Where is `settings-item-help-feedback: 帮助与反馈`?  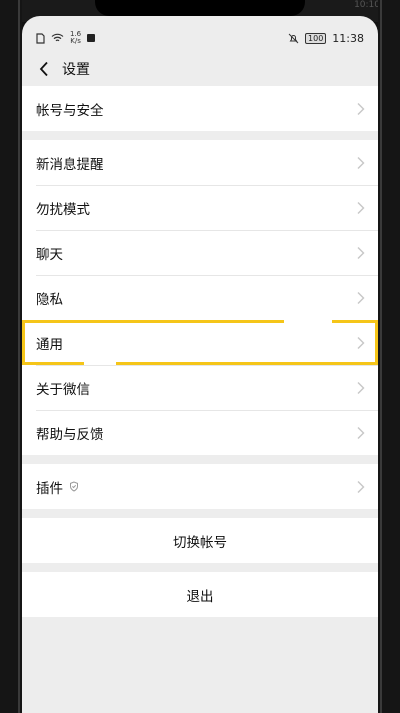 settings-item-help-feedback: 帮助与反馈 is located at coordinates (200, 432).